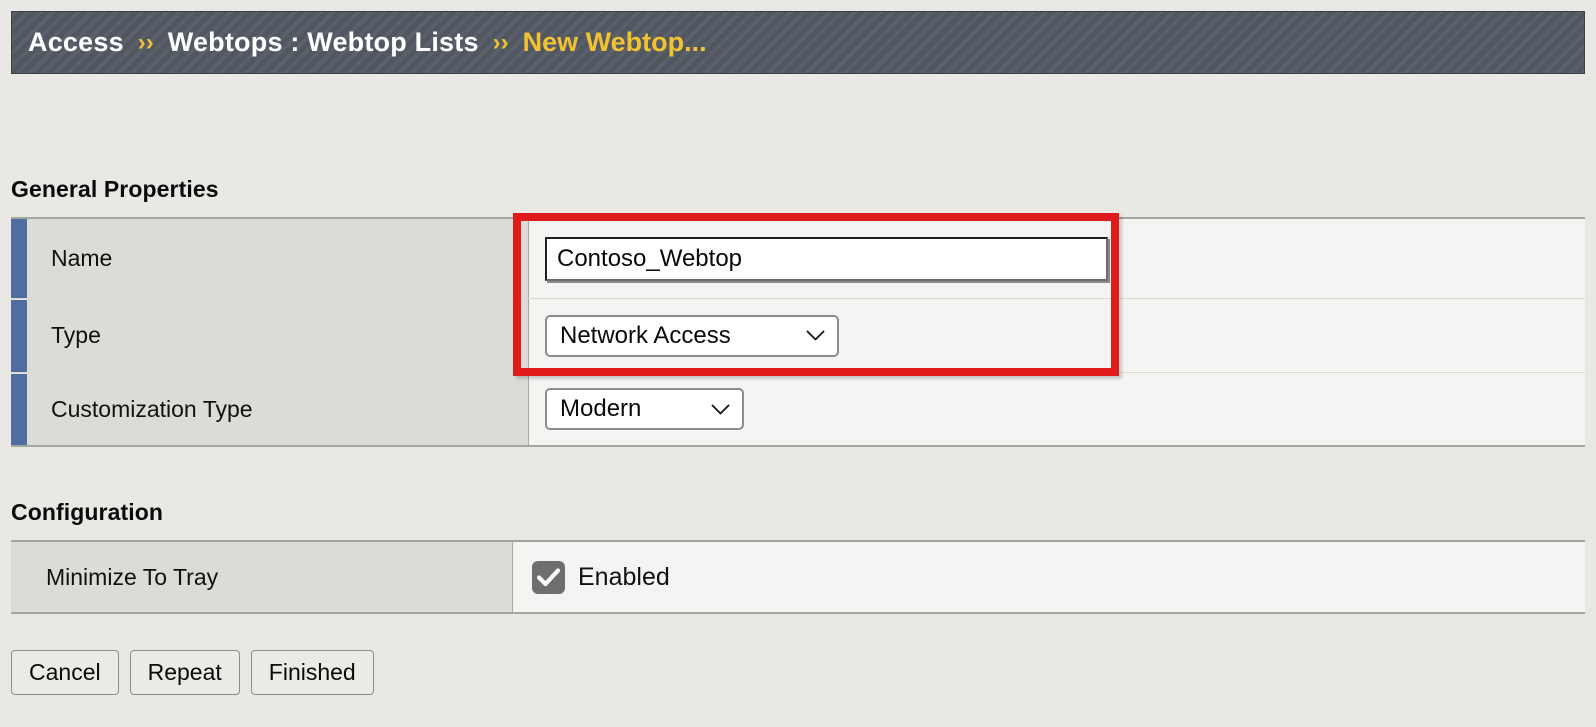 The height and width of the screenshot is (727, 1596). What do you see at coordinates (278, 335) in the screenshot?
I see `label-type: Type` at bounding box center [278, 335].